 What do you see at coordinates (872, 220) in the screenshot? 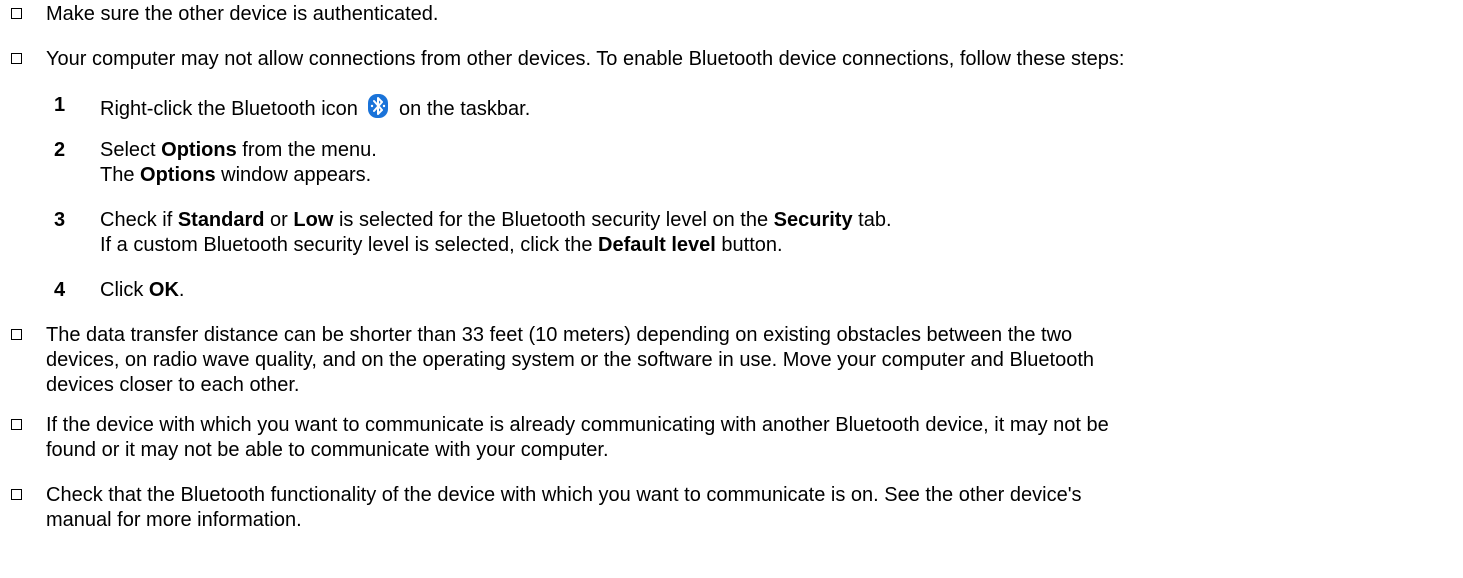
I see `step-text-part: tab.` at bounding box center [872, 220].